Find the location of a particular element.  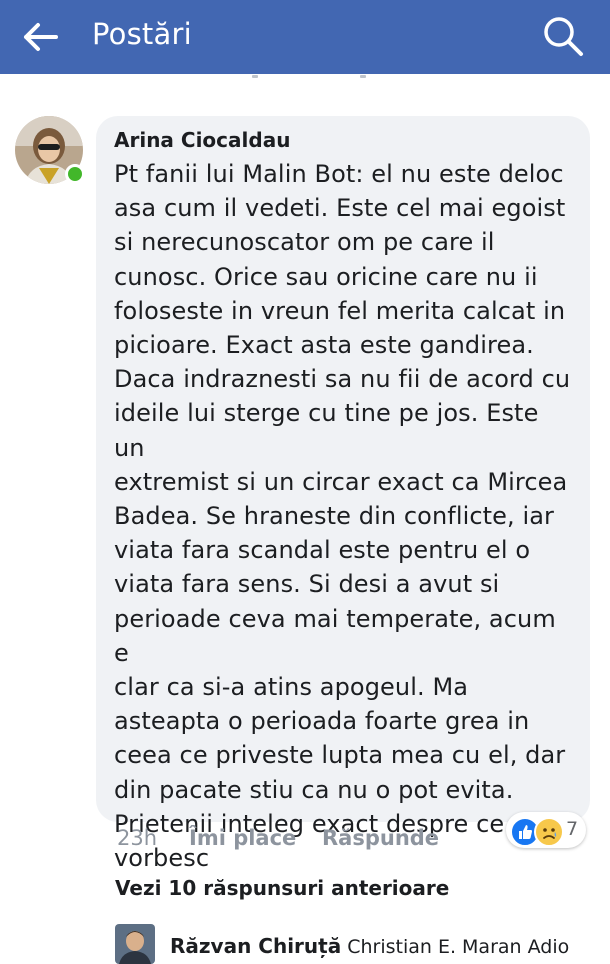

comment-timestamp: 23h is located at coordinates (137, 838).